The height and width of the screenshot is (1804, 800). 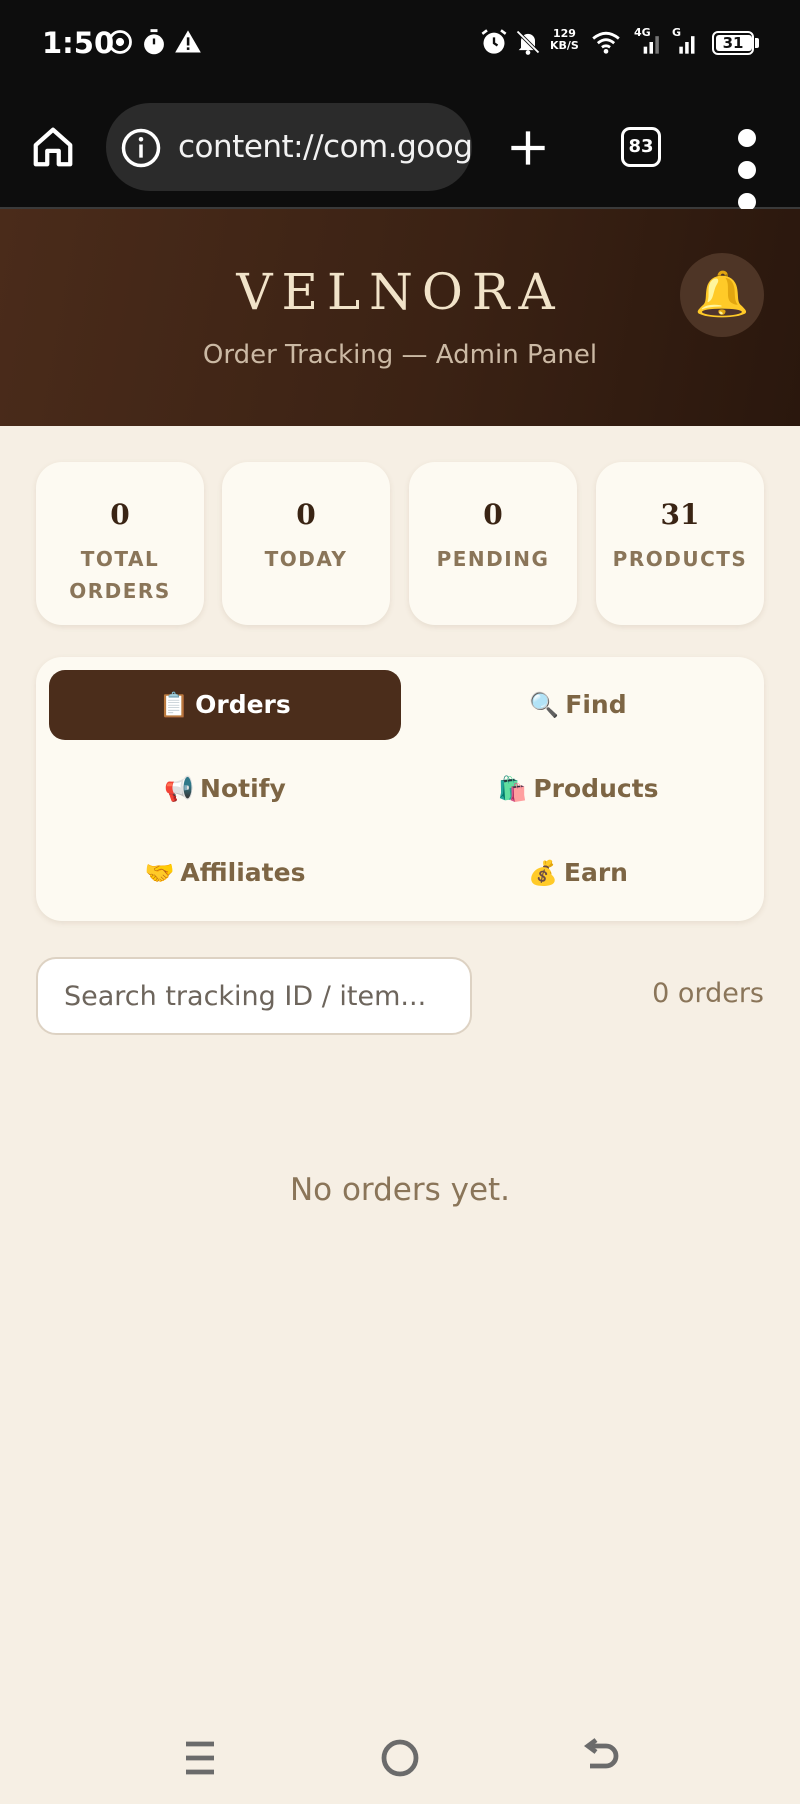 What do you see at coordinates (174, 705) in the screenshot?
I see `clipboard-icon: 📋` at bounding box center [174, 705].